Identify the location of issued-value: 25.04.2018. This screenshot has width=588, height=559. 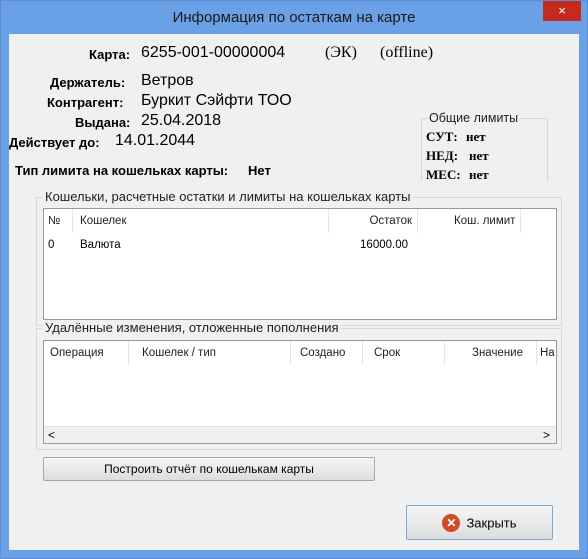
(181, 120).